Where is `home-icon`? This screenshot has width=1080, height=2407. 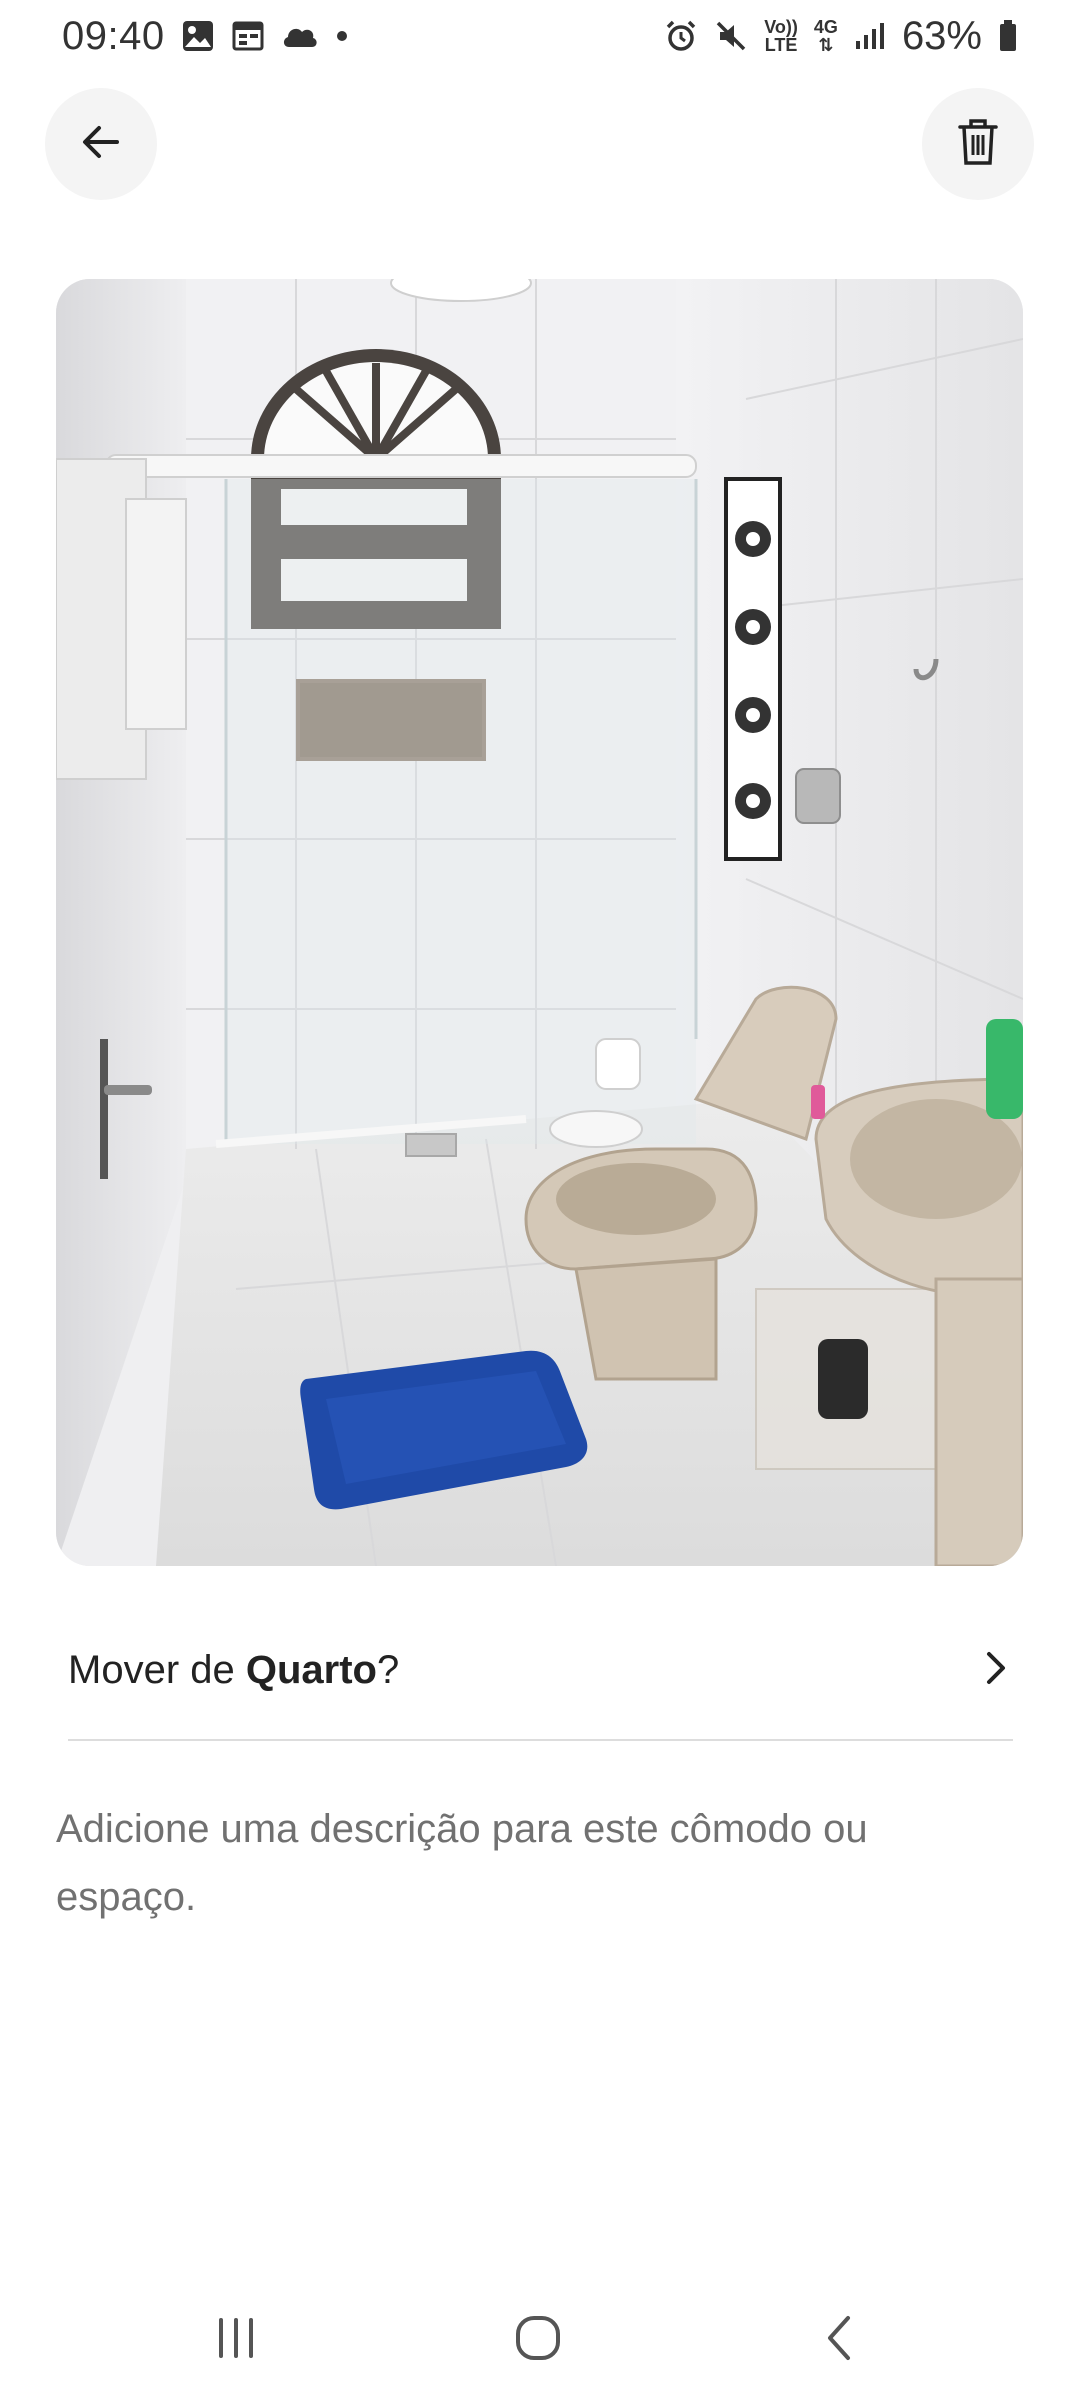
home-icon is located at coordinates (538, 2340).